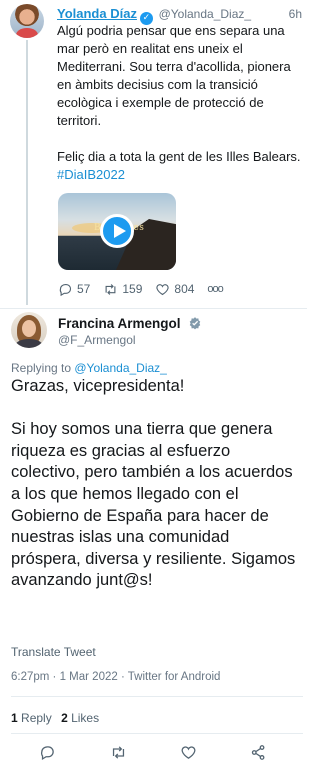 The width and height of the screenshot is (320, 774). I want to click on parent-tweet-header: Yolanda Díaz ✓ @Yolanda_Diaz_ 6h, so click(179, 15).